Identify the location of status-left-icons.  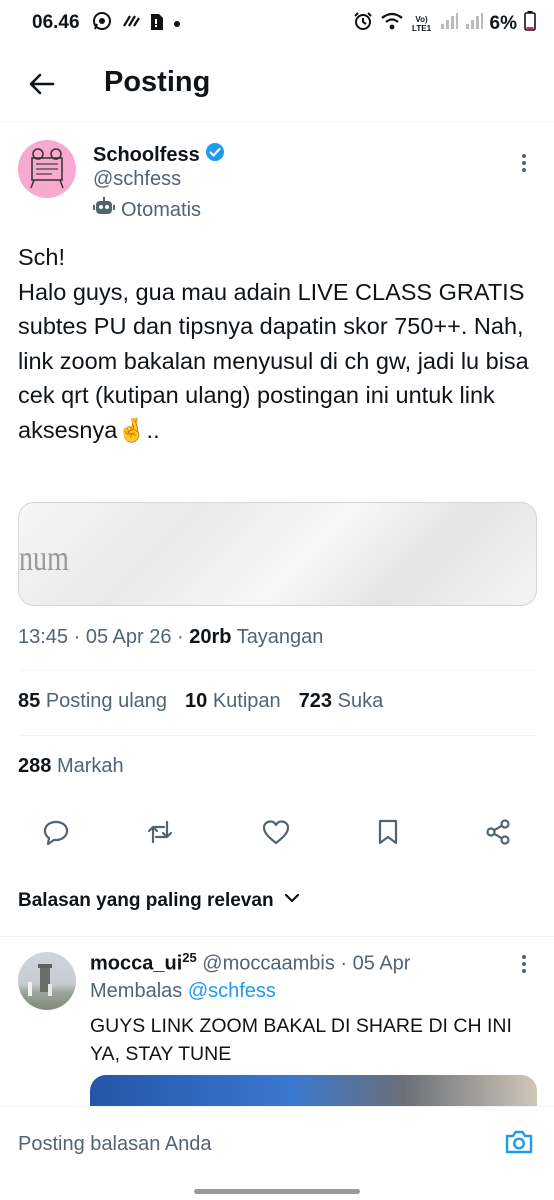
(136, 23).